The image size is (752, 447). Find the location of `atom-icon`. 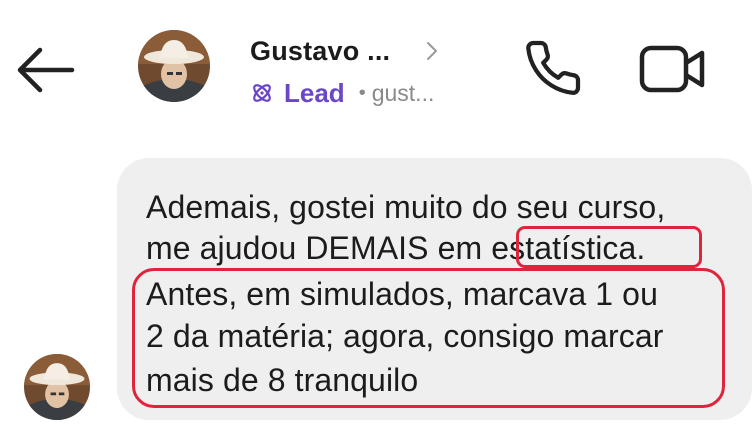

atom-icon is located at coordinates (262, 93).